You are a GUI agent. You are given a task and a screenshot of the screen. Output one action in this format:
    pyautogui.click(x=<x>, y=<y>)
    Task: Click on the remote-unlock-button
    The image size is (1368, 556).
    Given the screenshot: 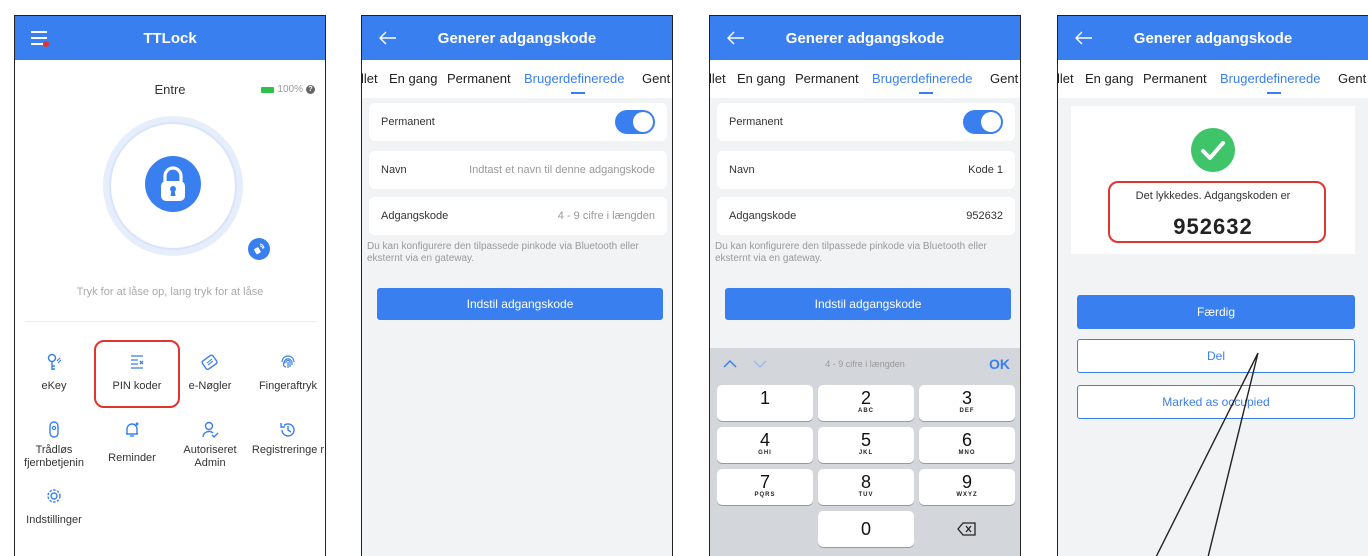 What is the action you would take?
    pyautogui.click(x=259, y=249)
    